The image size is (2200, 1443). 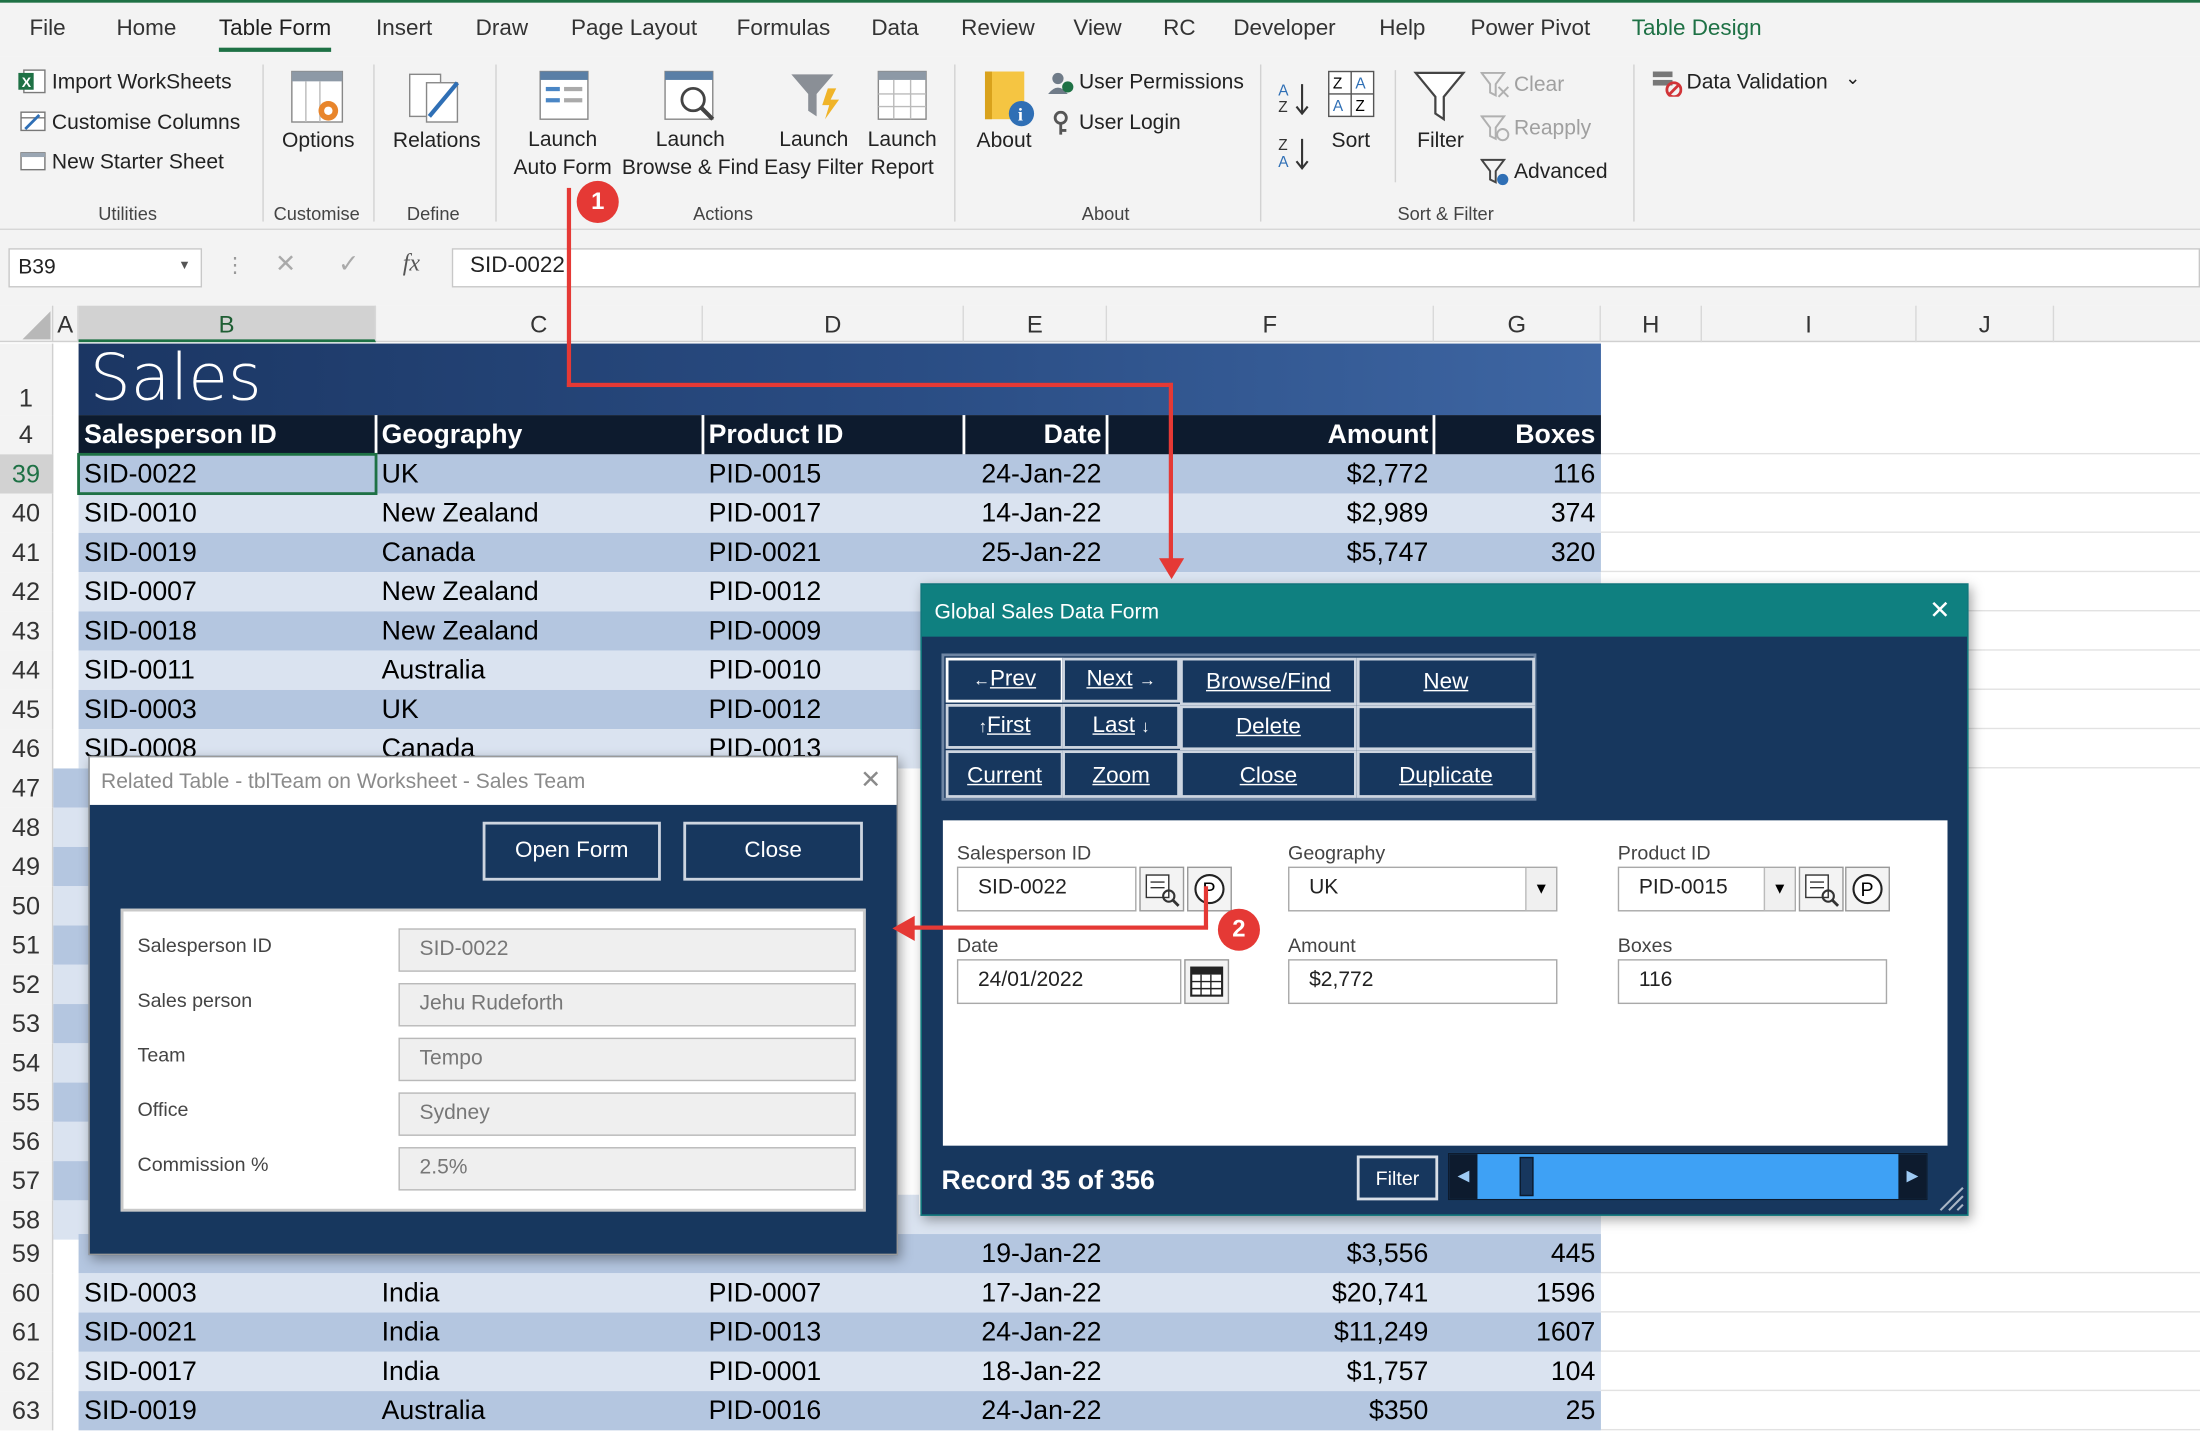 What do you see at coordinates (227, 709) in the screenshot?
I see `cell-salesperson-id: SID-0003` at bounding box center [227, 709].